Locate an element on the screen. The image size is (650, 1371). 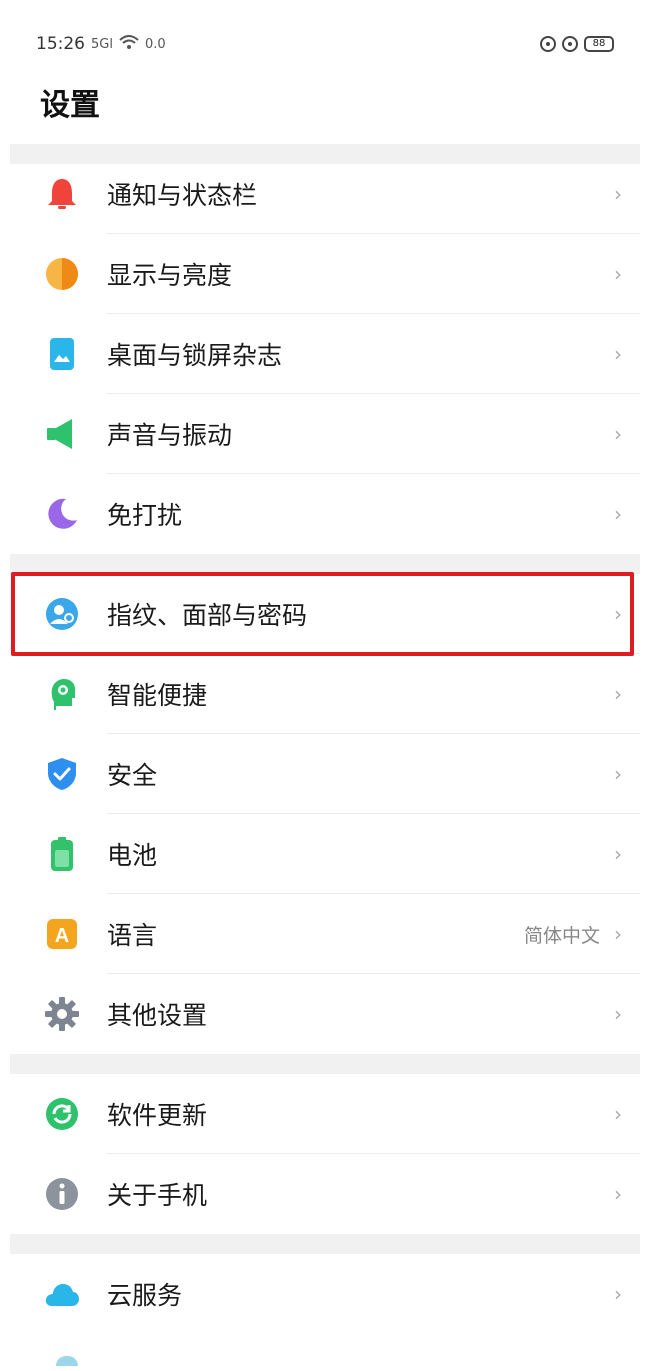
settings-item-about-phone: 关于手机 › is located at coordinates (325, 1194).